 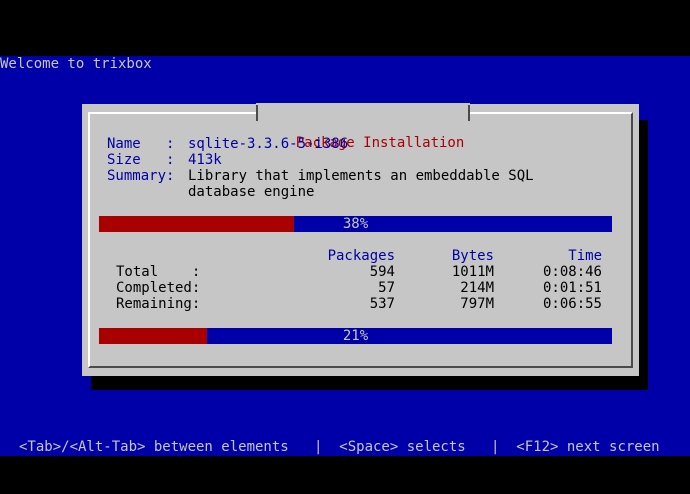 What do you see at coordinates (477, 288) in the screenshot?
I see `completed-bytes: 214M` at bounding box center [477, 288].